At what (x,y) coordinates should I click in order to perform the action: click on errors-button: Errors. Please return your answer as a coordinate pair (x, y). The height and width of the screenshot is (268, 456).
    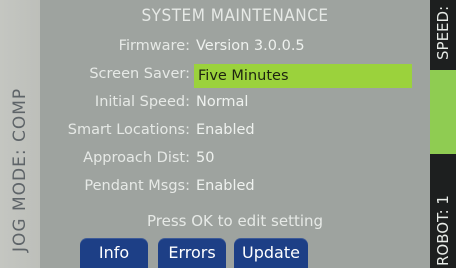
    Looking at the image, I should click on (192, 253).